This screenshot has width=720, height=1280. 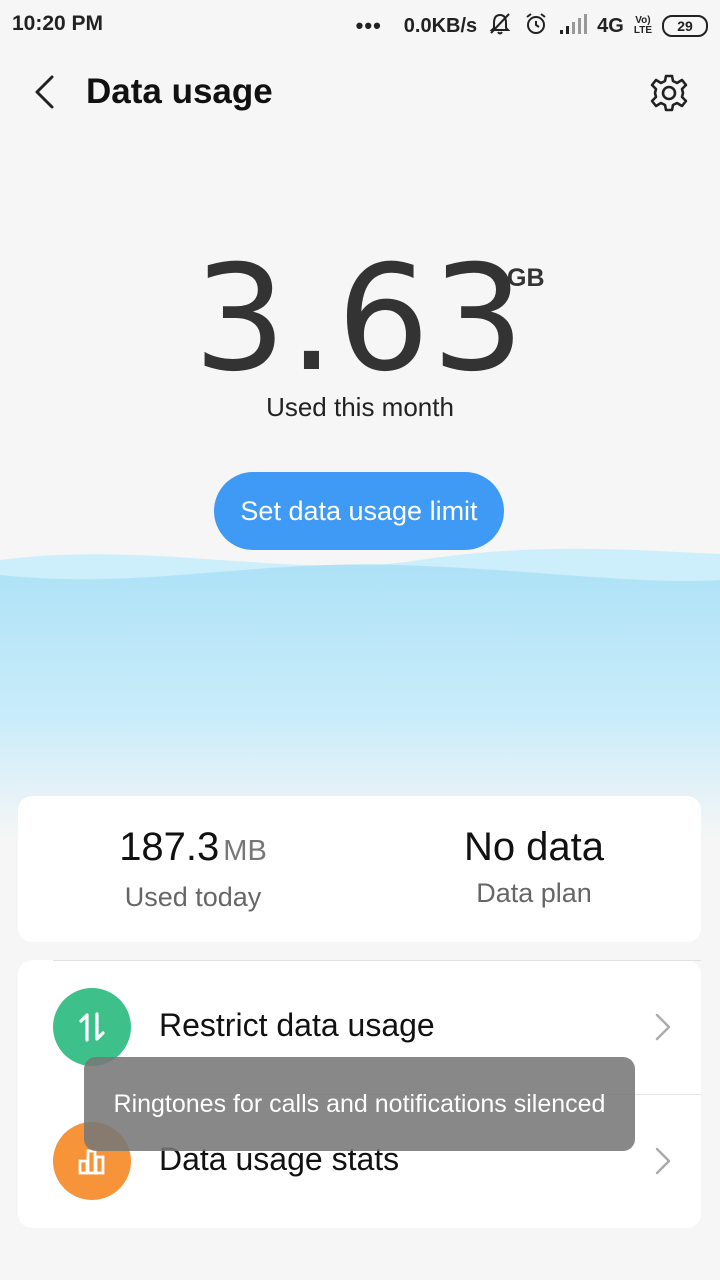 What do you see at coordinates (500, 26) in the screenshot?
I see `silent-bell-icon` at bounding box center [500, 26].